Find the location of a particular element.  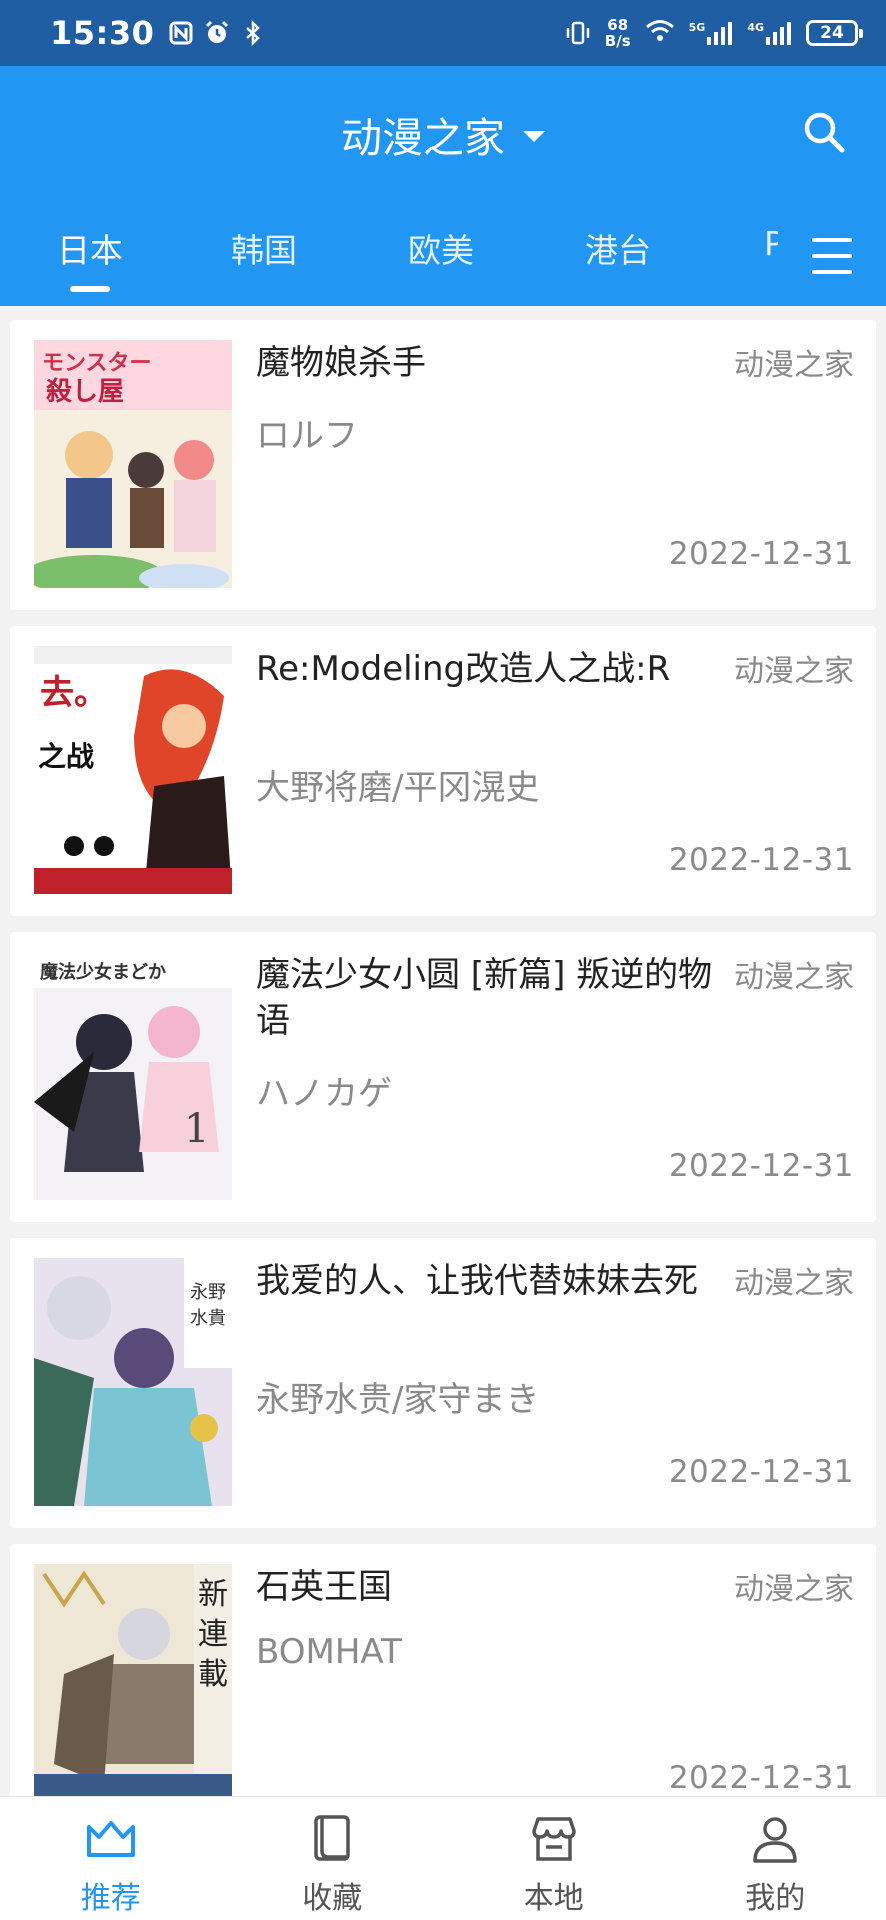

comic-cover: モンスター 殺し屋 is located at coordinates (133, 464).